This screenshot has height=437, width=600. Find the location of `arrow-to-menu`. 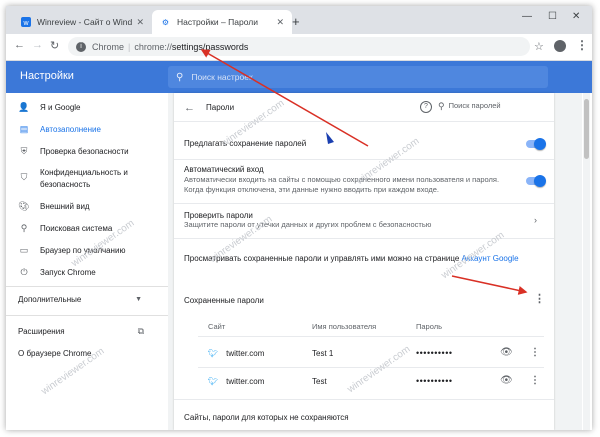

arrow-to-menu is located at coordinates (489, 285).